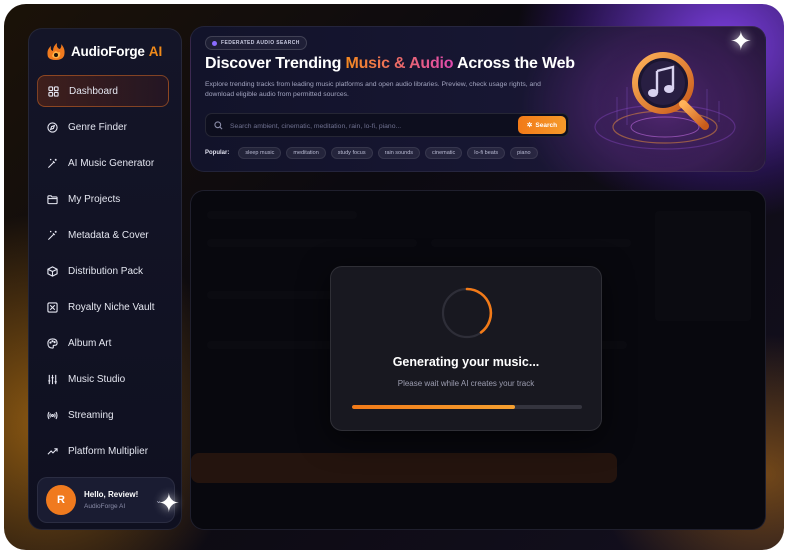 This screenshot has width=788, height=554. What do you see at coordinates (434, 407) in the screenshot?
I see `progress-fill` at bounding box center [434, 407].